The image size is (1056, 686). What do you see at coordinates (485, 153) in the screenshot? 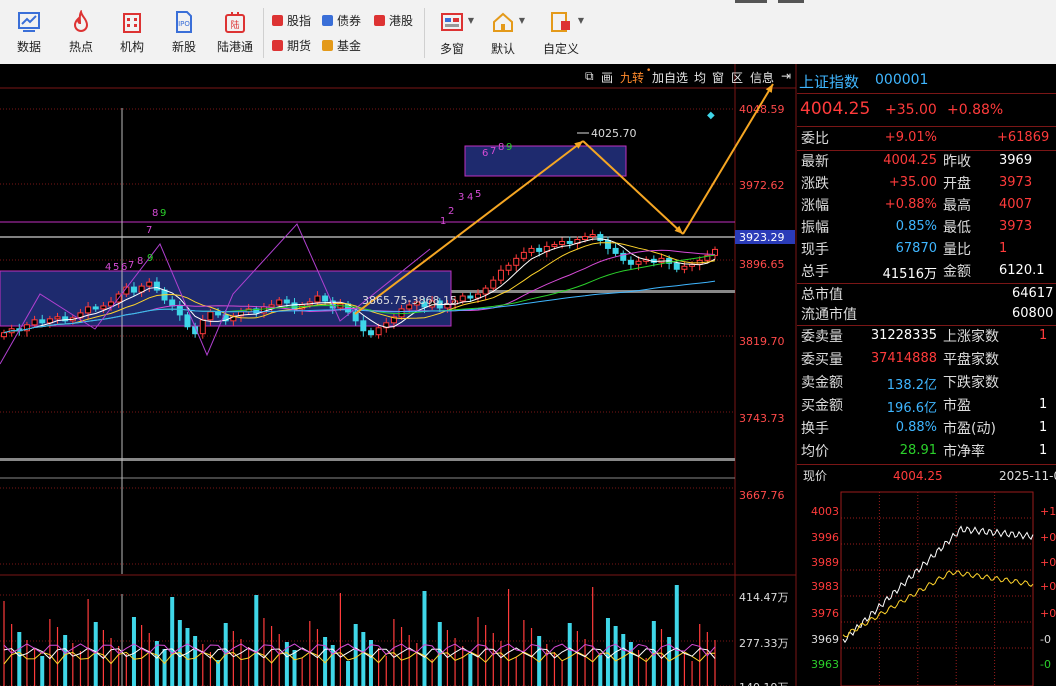
I see `td-sequence-label: 6` at bounding box center [485, 153].